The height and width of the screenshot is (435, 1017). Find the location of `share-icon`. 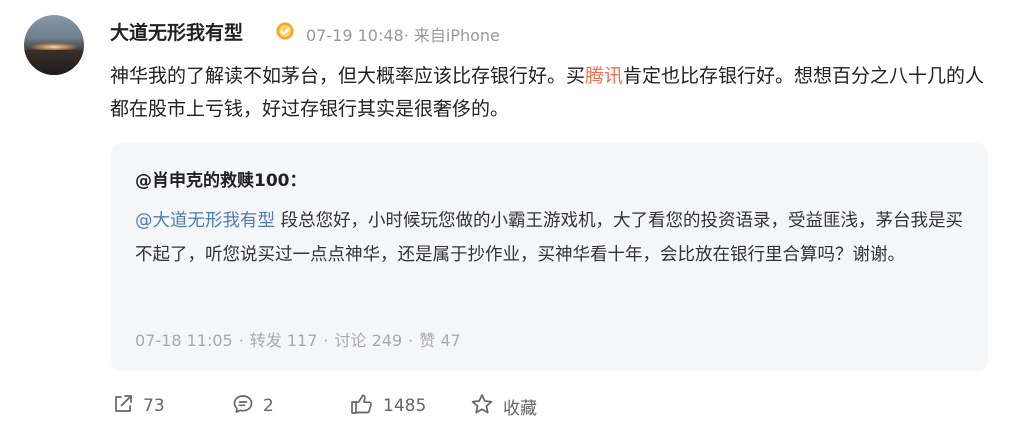

share-icon is located at coordinates (127, 406).